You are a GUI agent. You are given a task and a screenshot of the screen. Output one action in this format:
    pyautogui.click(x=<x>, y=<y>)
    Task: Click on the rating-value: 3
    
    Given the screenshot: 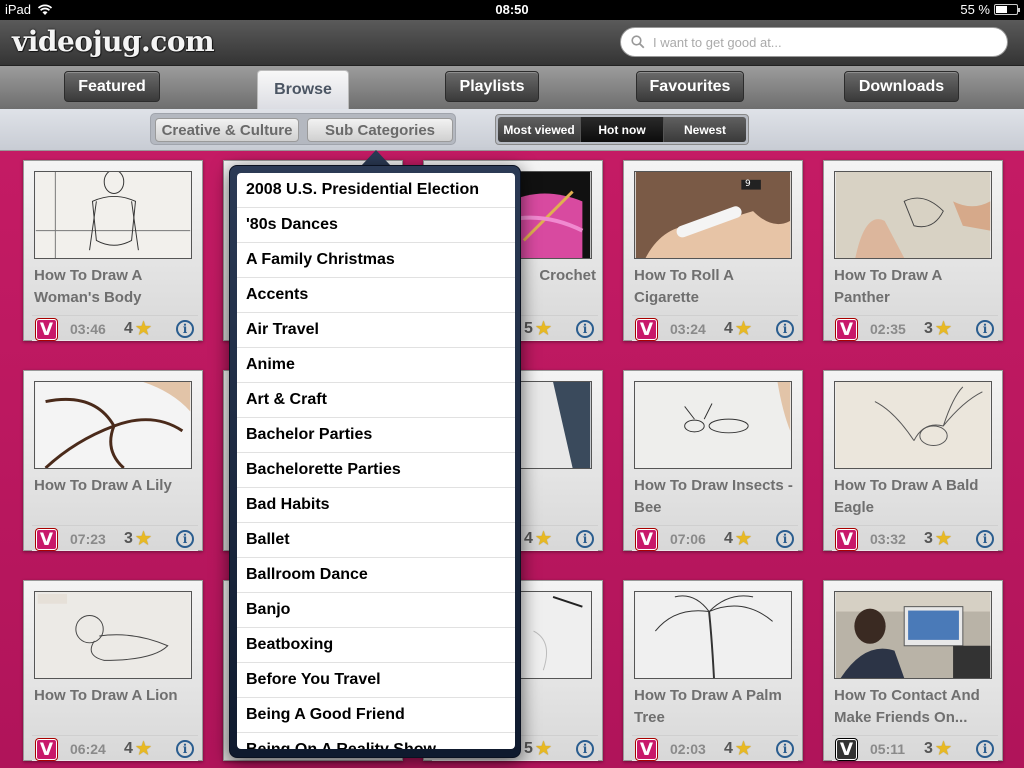 What is the action you would take?
    pyautogui.click(x=928, y=748)
    